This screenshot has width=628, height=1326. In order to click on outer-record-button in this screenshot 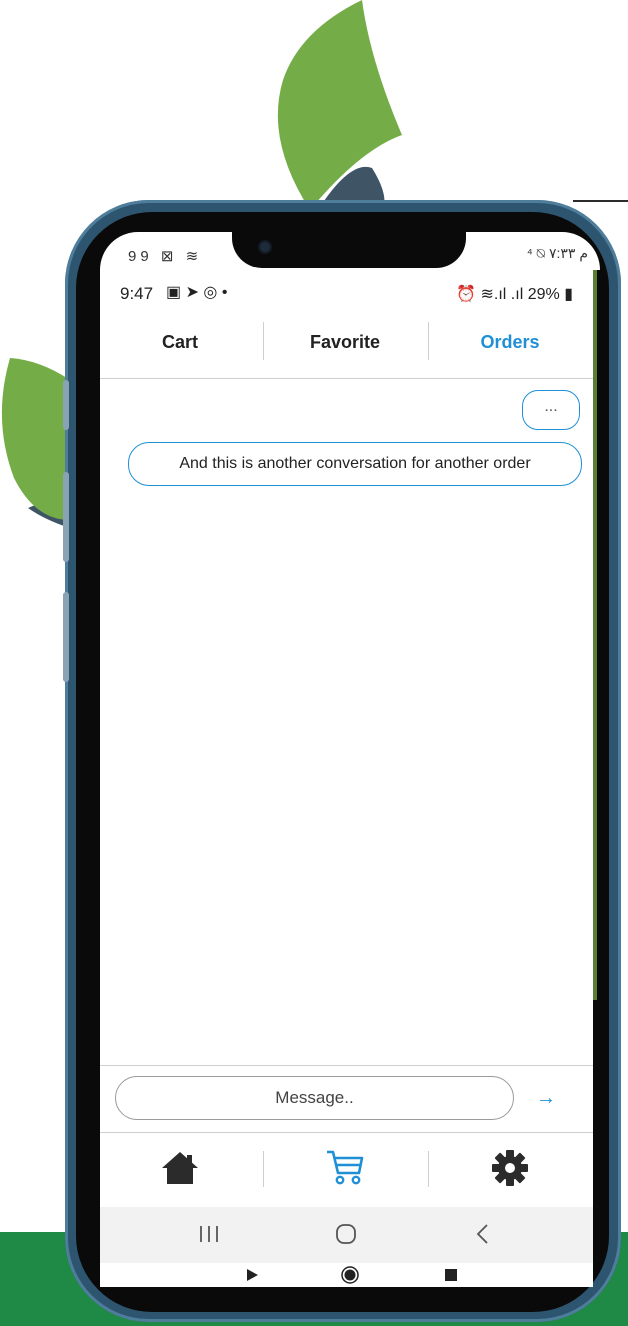, I will do `click(350, 1275)`.